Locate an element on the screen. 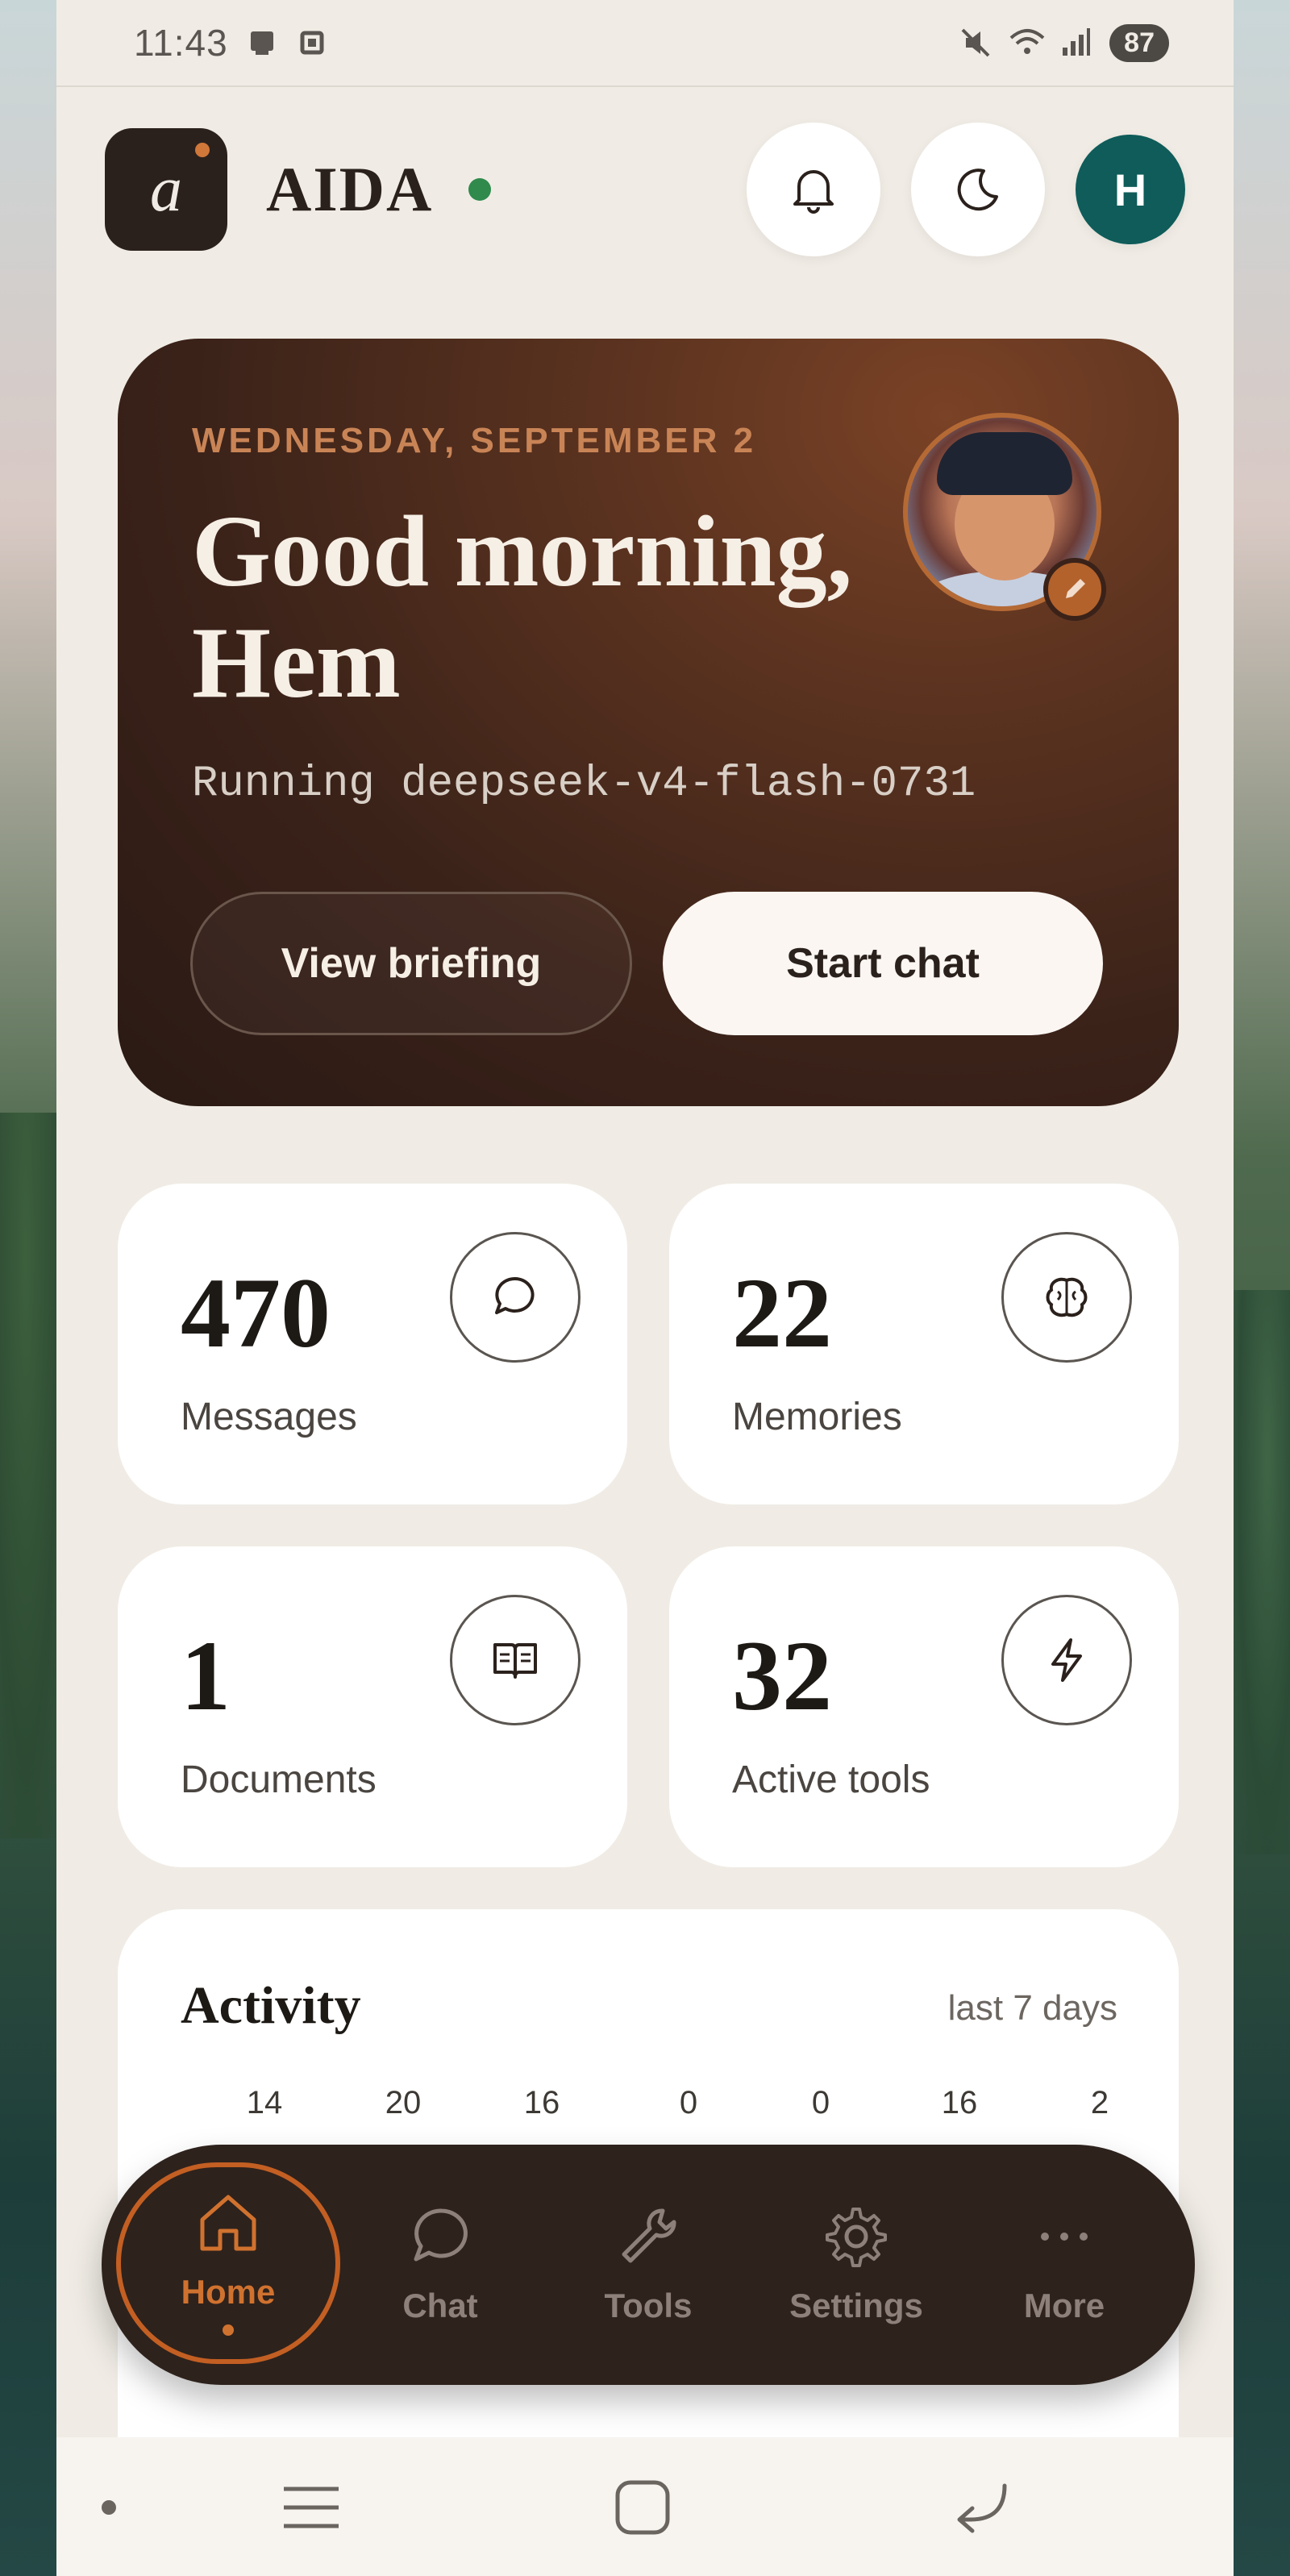  stat-label: Memories is located at coordinates (817, 1417).